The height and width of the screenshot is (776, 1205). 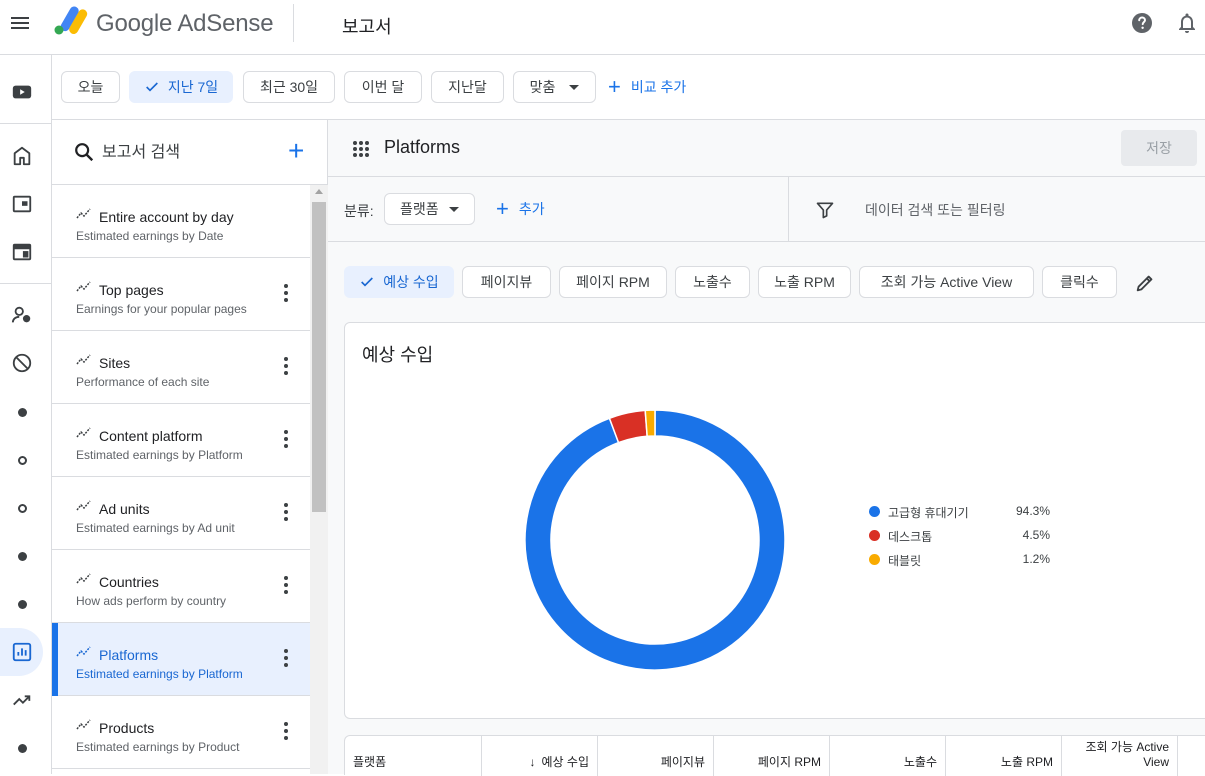 What do you see at coordinates (467, 87) in the screenshot?
I see `date-chip-last-month: 지난달` at bounding box center [467, 87].